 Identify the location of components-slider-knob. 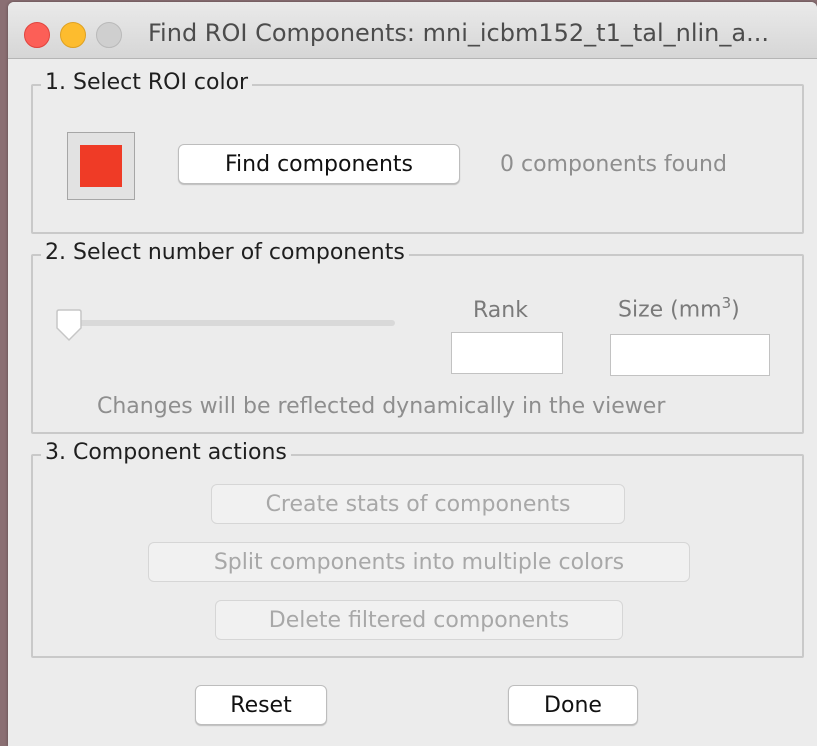
(69, 325).